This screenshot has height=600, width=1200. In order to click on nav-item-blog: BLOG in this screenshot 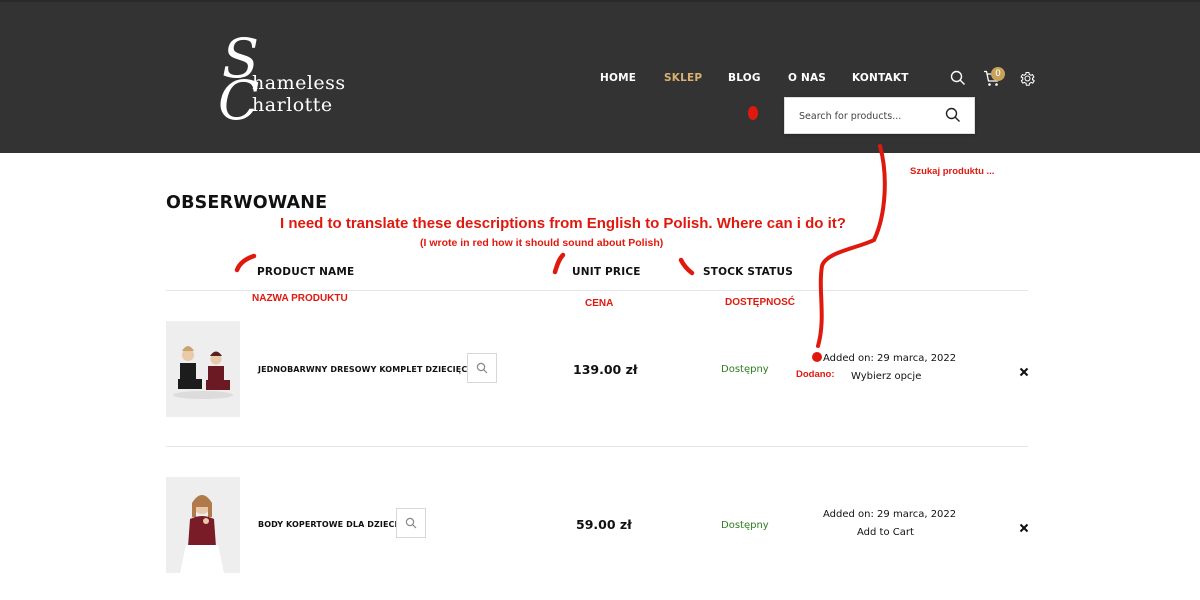, I will do `click(744, 78)`.